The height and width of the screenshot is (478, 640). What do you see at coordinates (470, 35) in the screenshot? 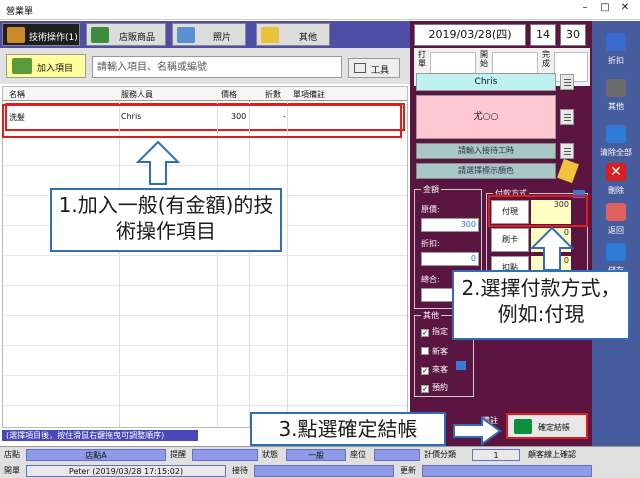
I see `date-field: 2019/03/28(四)` at bounding box center [470, 35].